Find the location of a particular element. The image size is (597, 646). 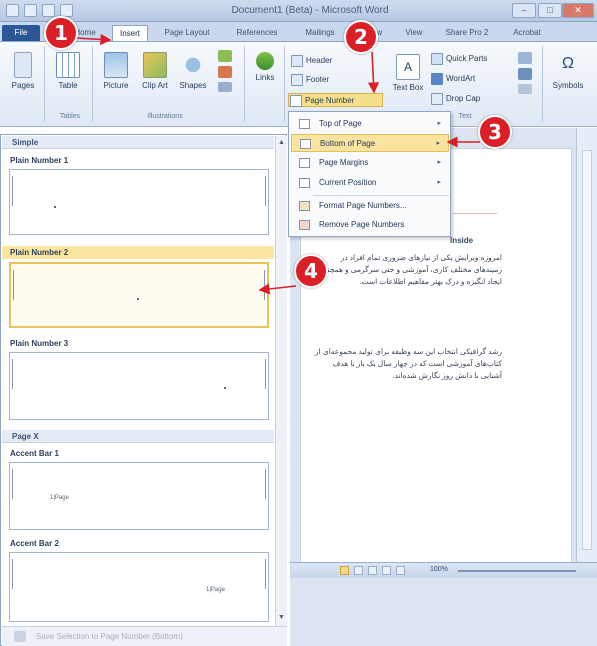

pages-label: Pages is located at coordinates (23, 85).